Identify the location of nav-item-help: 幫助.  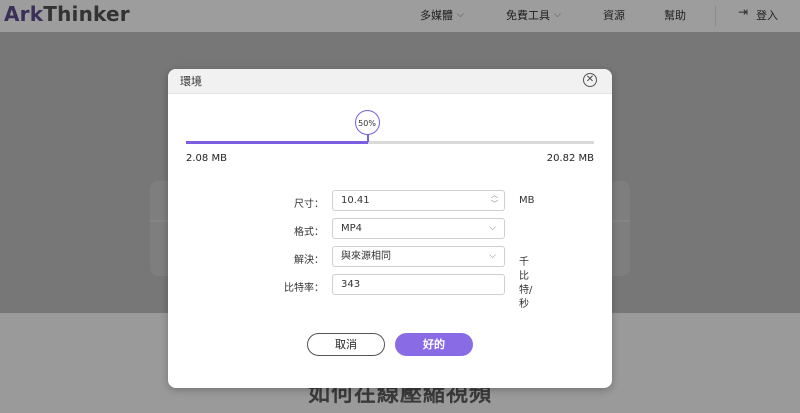
(675, 15).